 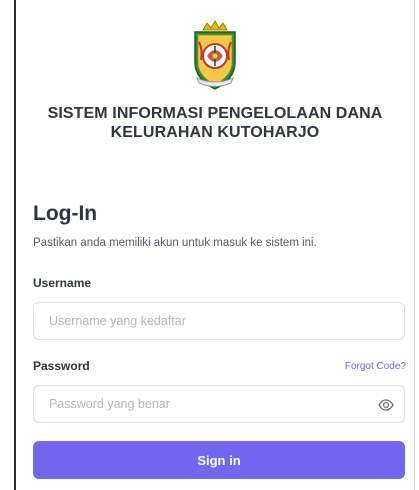 I want to click on password-input, so click(x=219, y=404).